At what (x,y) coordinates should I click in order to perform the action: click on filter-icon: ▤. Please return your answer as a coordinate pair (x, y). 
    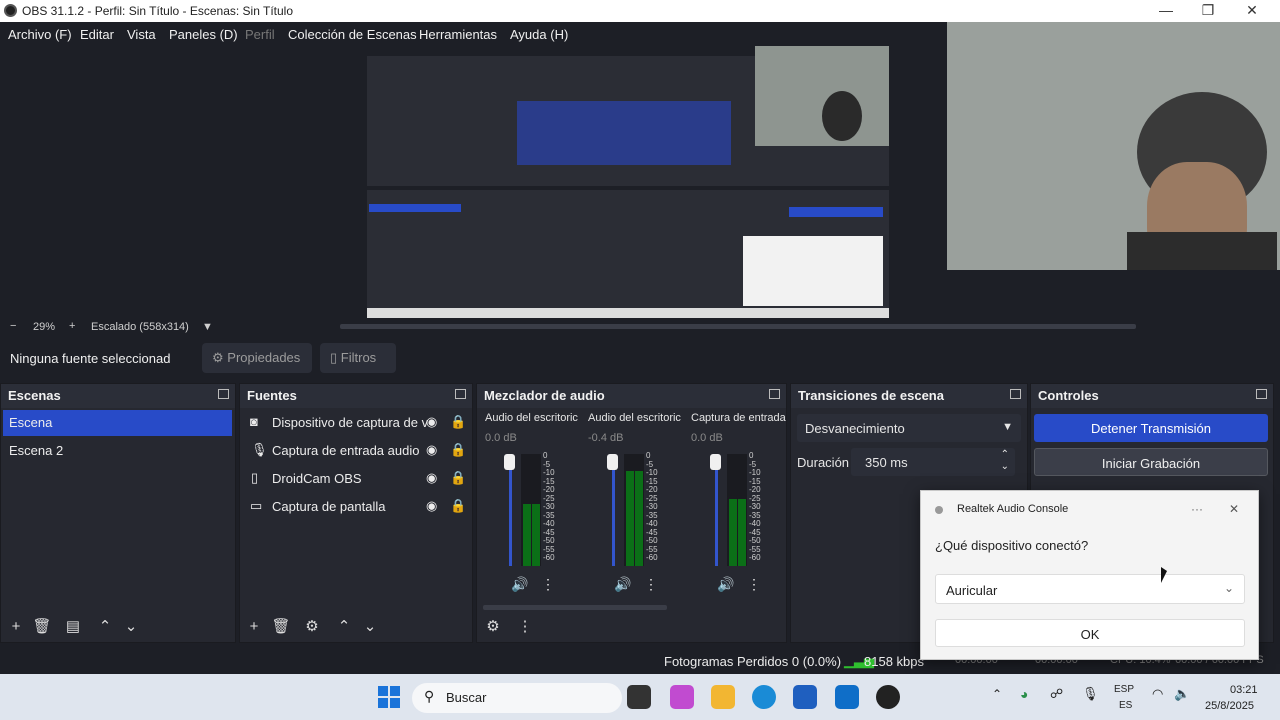
    Looking at the image, I should click on (73, 627).